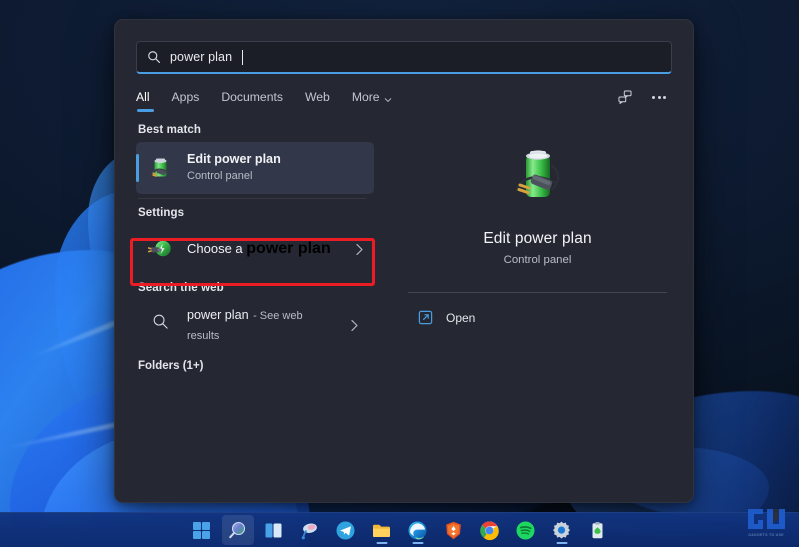 The height and width of the screenshot is (547, 799). I want to click on tab-all-label: All, so click(143, 96).